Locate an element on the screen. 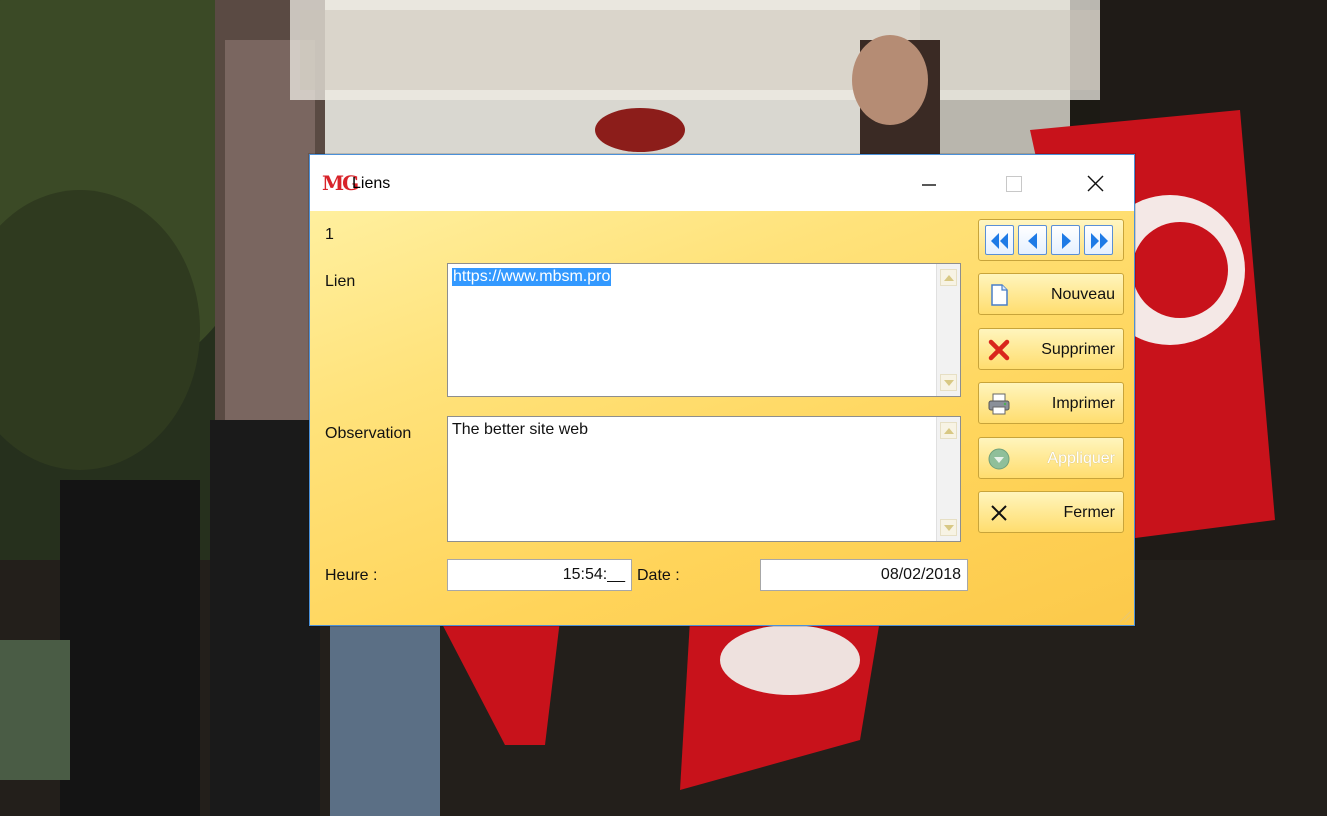  lien-textarea: https://www.mbsm.pro is located at coordinates (704, 330).